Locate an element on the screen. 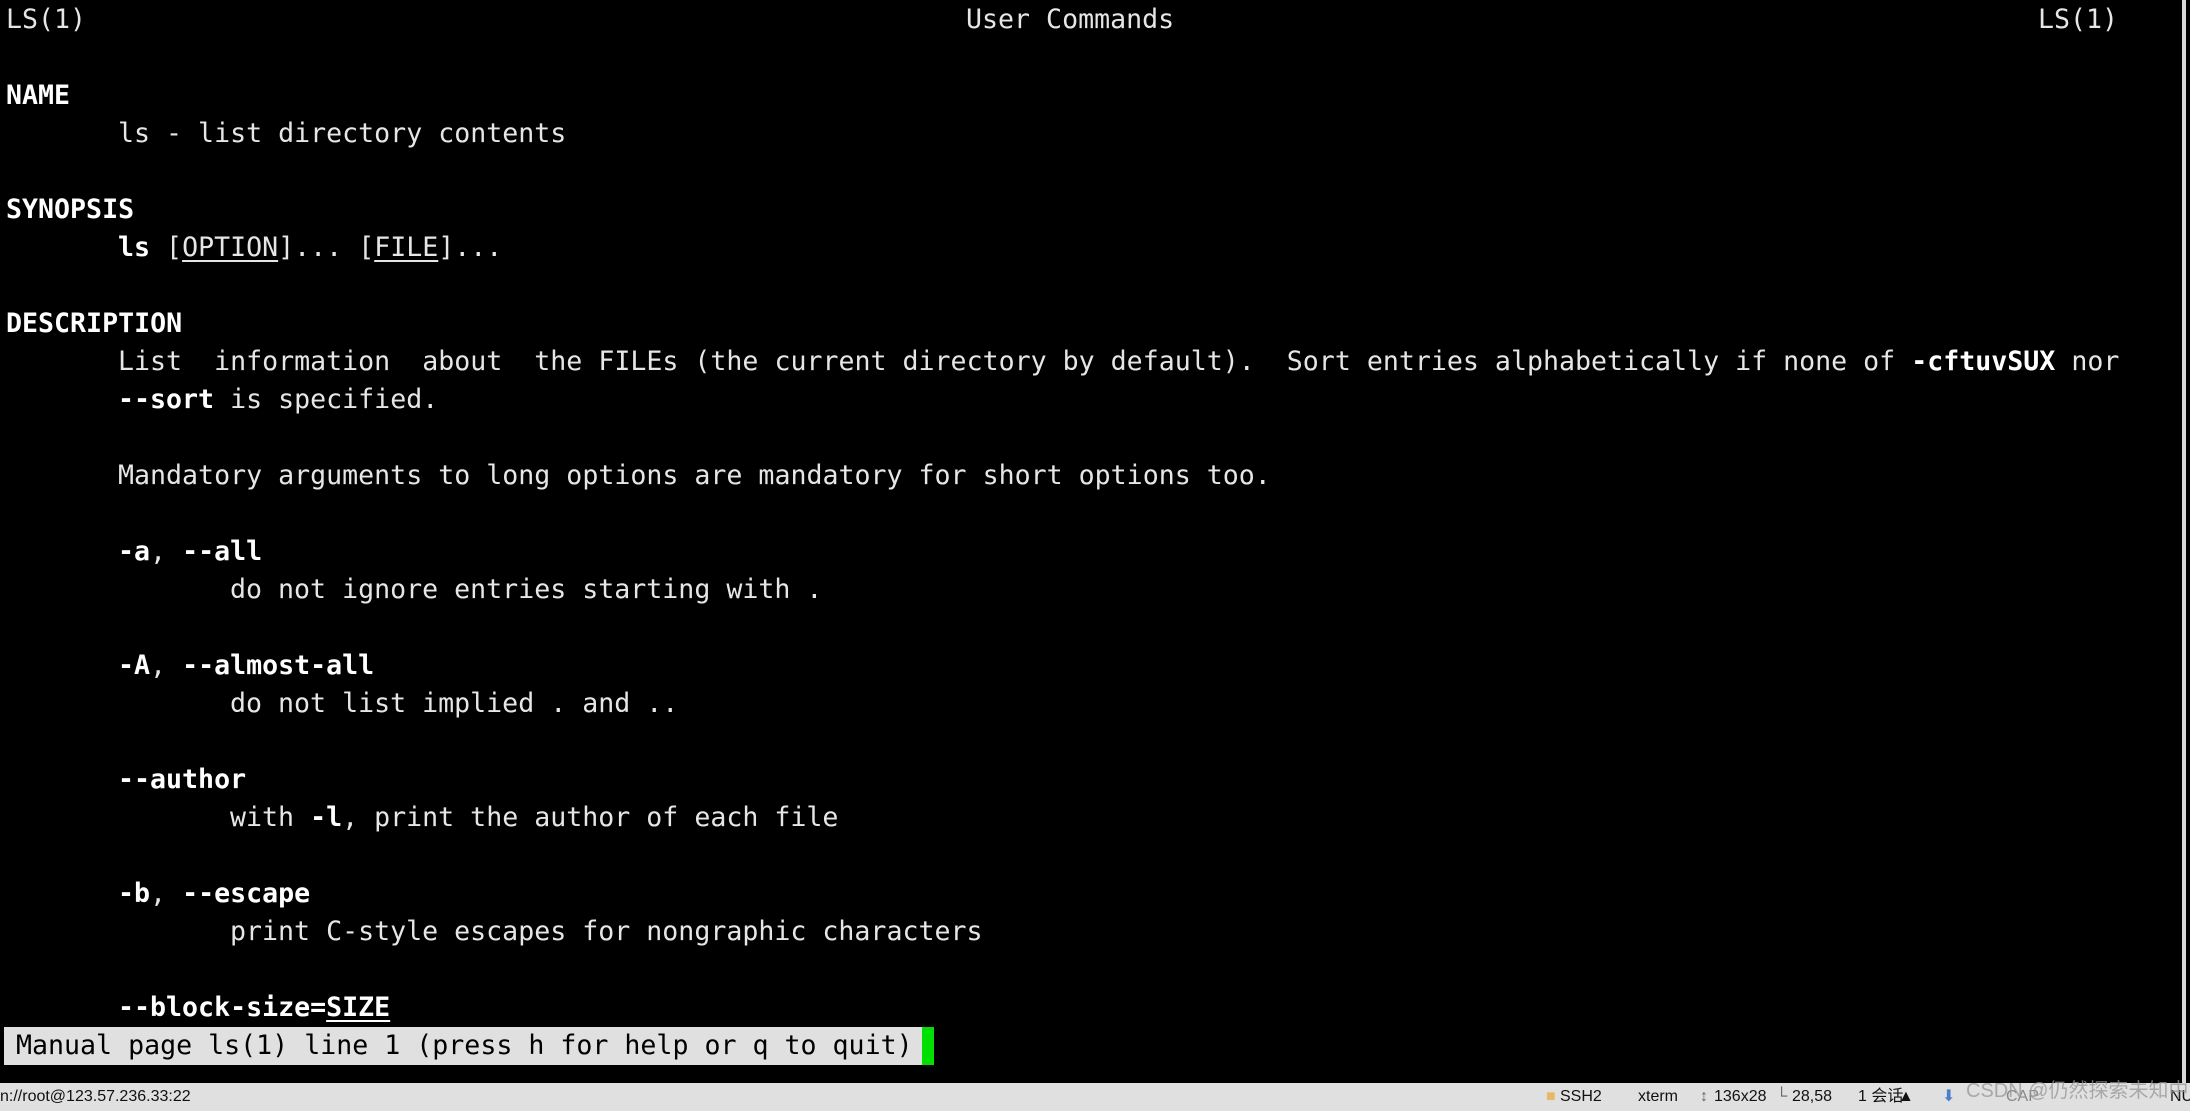 The height and width of the screenshot is (1111, 2190). option-desc-text: , print the author of each file is located at coordinates (590, 817).